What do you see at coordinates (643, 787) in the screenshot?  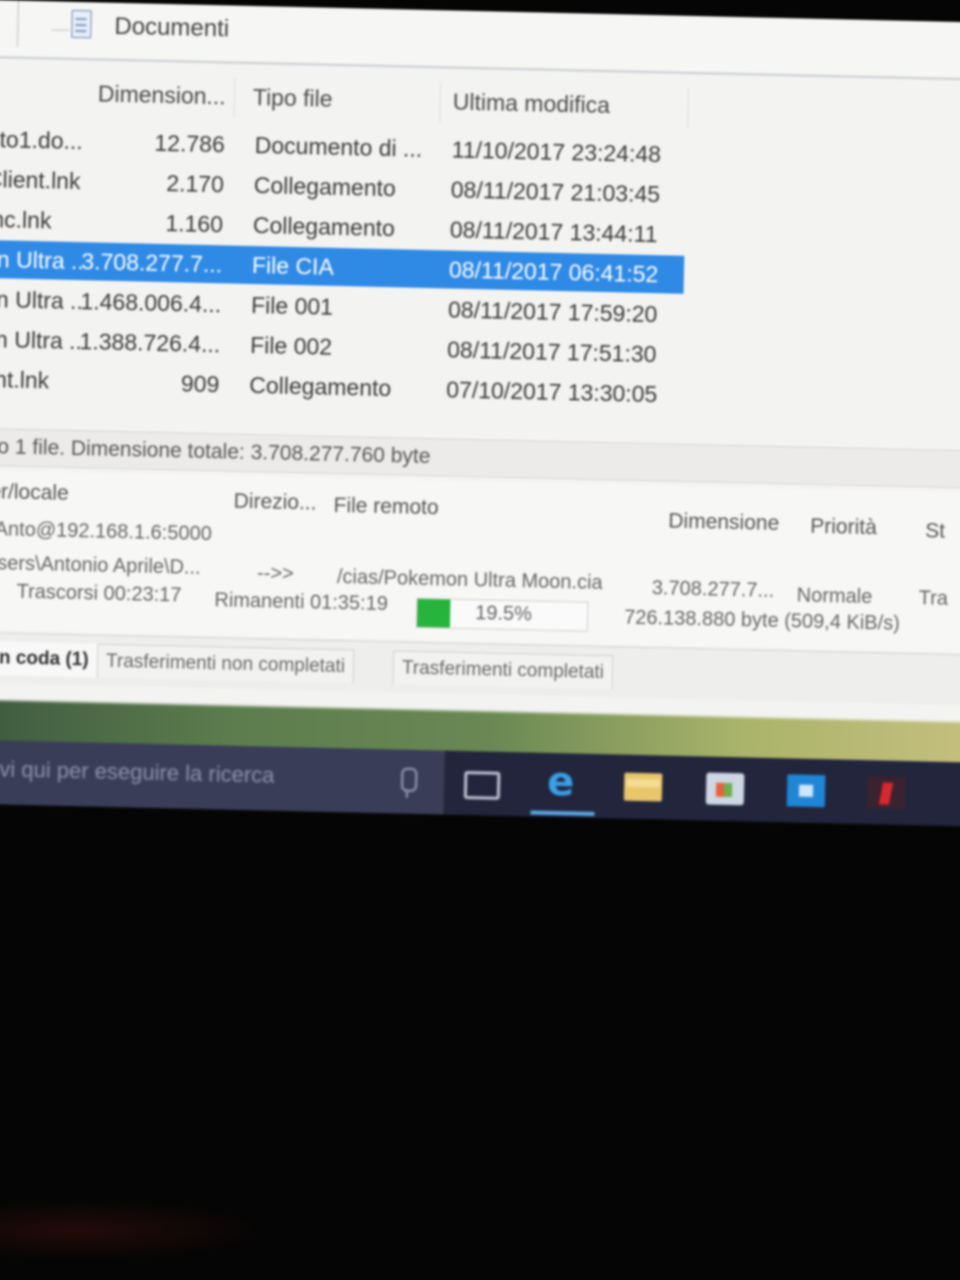 I see `file-explorer-icon` at bounding box center [643, 787].